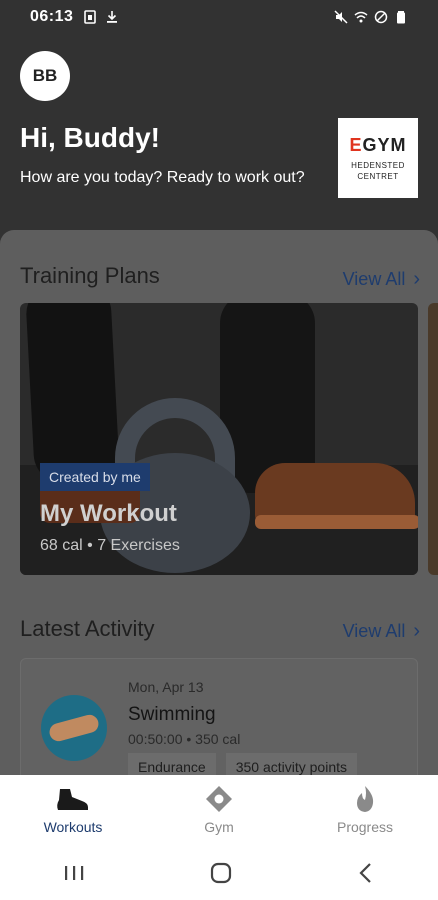  What do you see at coordinates (95, 477) in the screenshot?
I see `plan-badge: Created by me` at bounding box center [95, 477].